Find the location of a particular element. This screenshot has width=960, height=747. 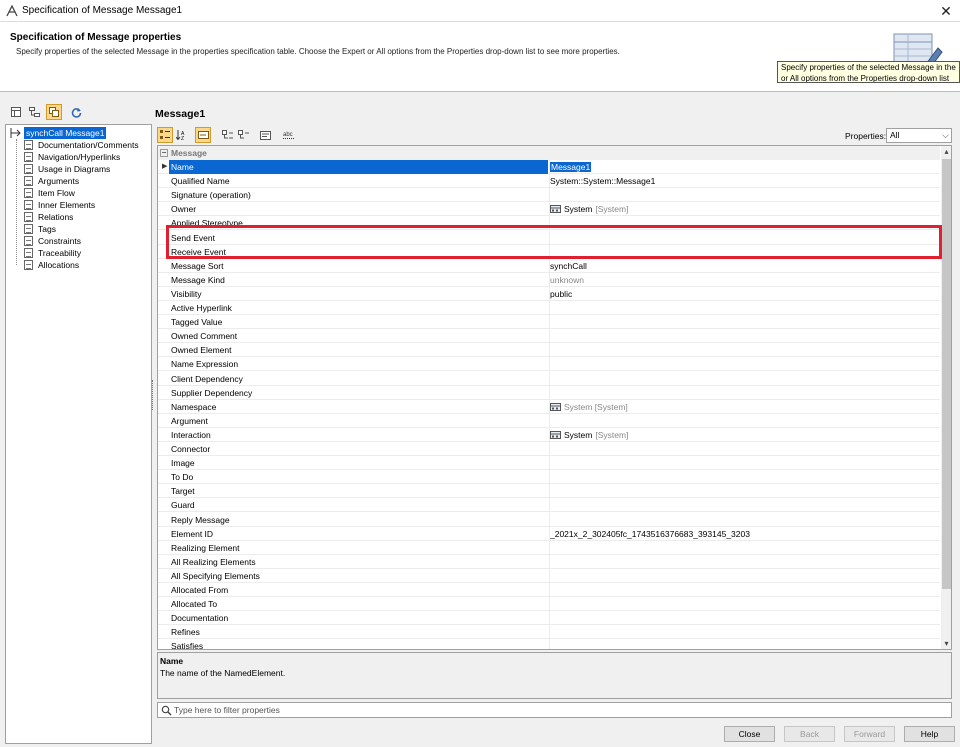

categorized-view-button is located at coordinates (165, 135).